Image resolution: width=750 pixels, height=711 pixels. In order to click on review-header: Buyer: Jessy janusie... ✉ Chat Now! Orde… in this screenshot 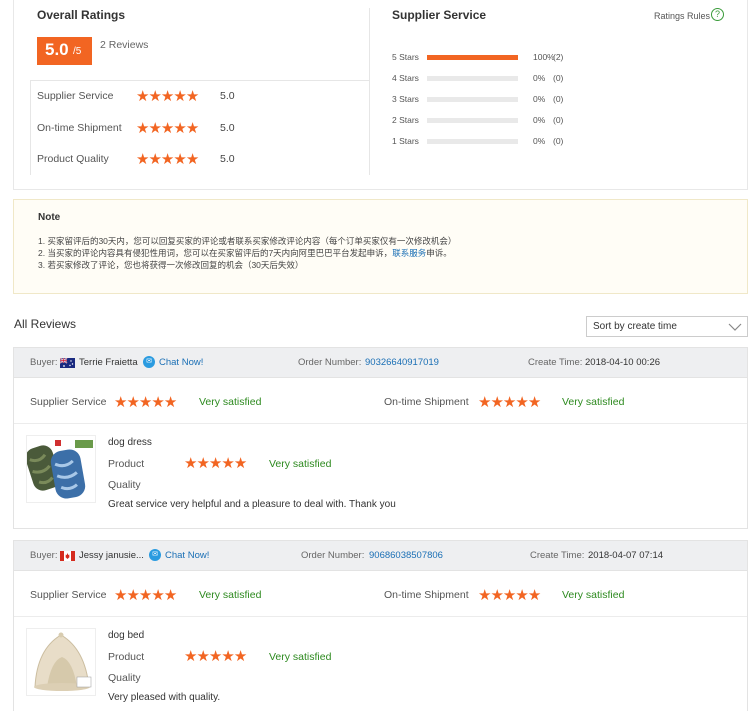, I will do `click(380, 556)`.